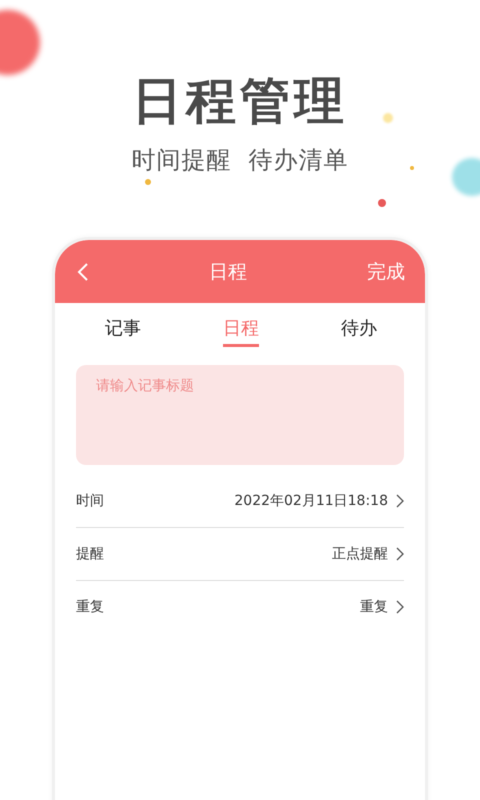 The height and width of the screenshot is (800, 480). I want to click on title-input-field: 请输入记事标题, so click(240, 415).